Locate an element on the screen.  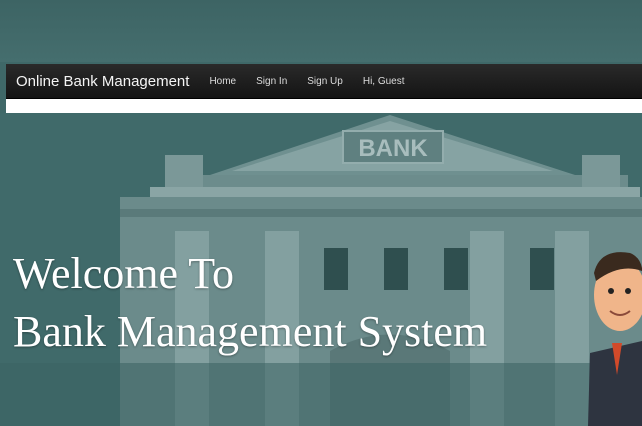
nav-sign-up-link: Sign Up is located at coordinates (325, 81).